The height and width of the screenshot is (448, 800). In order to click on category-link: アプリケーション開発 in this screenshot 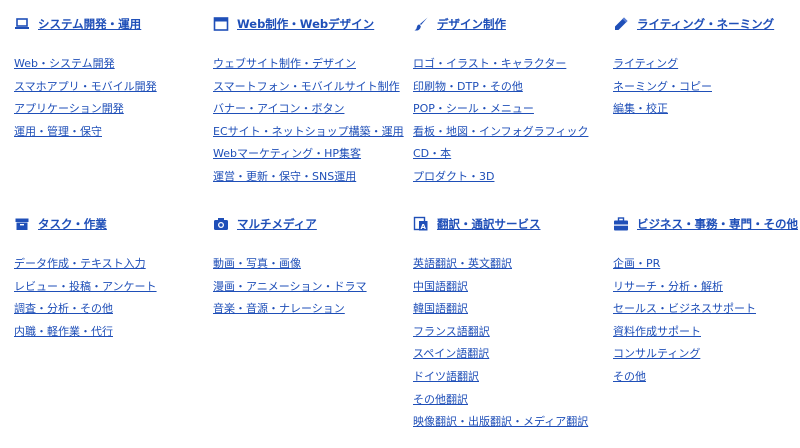, I will do `click(69, 108)`.